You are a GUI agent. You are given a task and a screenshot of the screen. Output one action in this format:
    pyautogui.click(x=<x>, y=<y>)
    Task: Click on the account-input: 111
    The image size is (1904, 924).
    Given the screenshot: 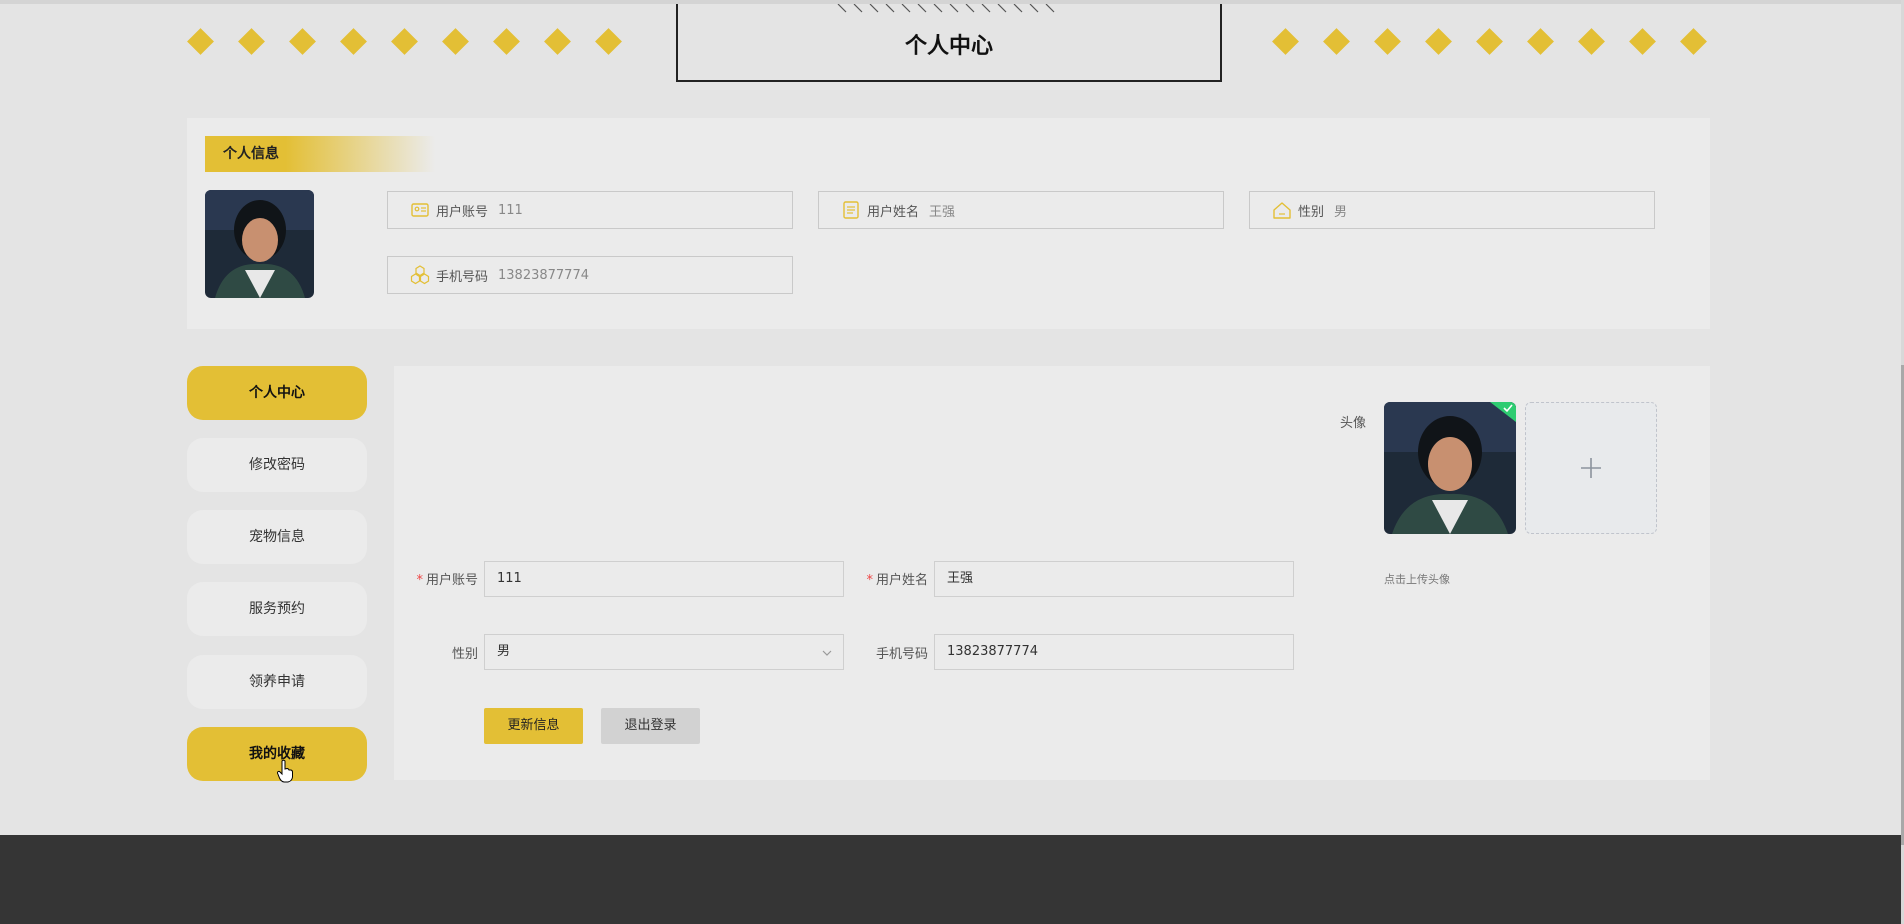 What is the action you would take?
    pyautogui.click(x=664, y=579)
    